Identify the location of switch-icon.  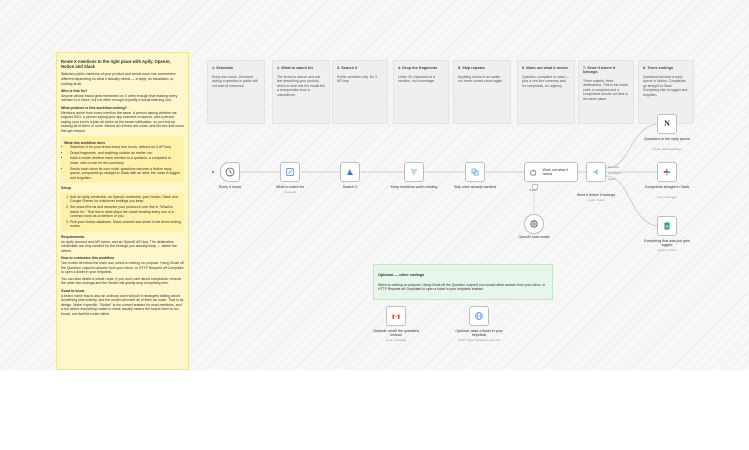
(596, 172).